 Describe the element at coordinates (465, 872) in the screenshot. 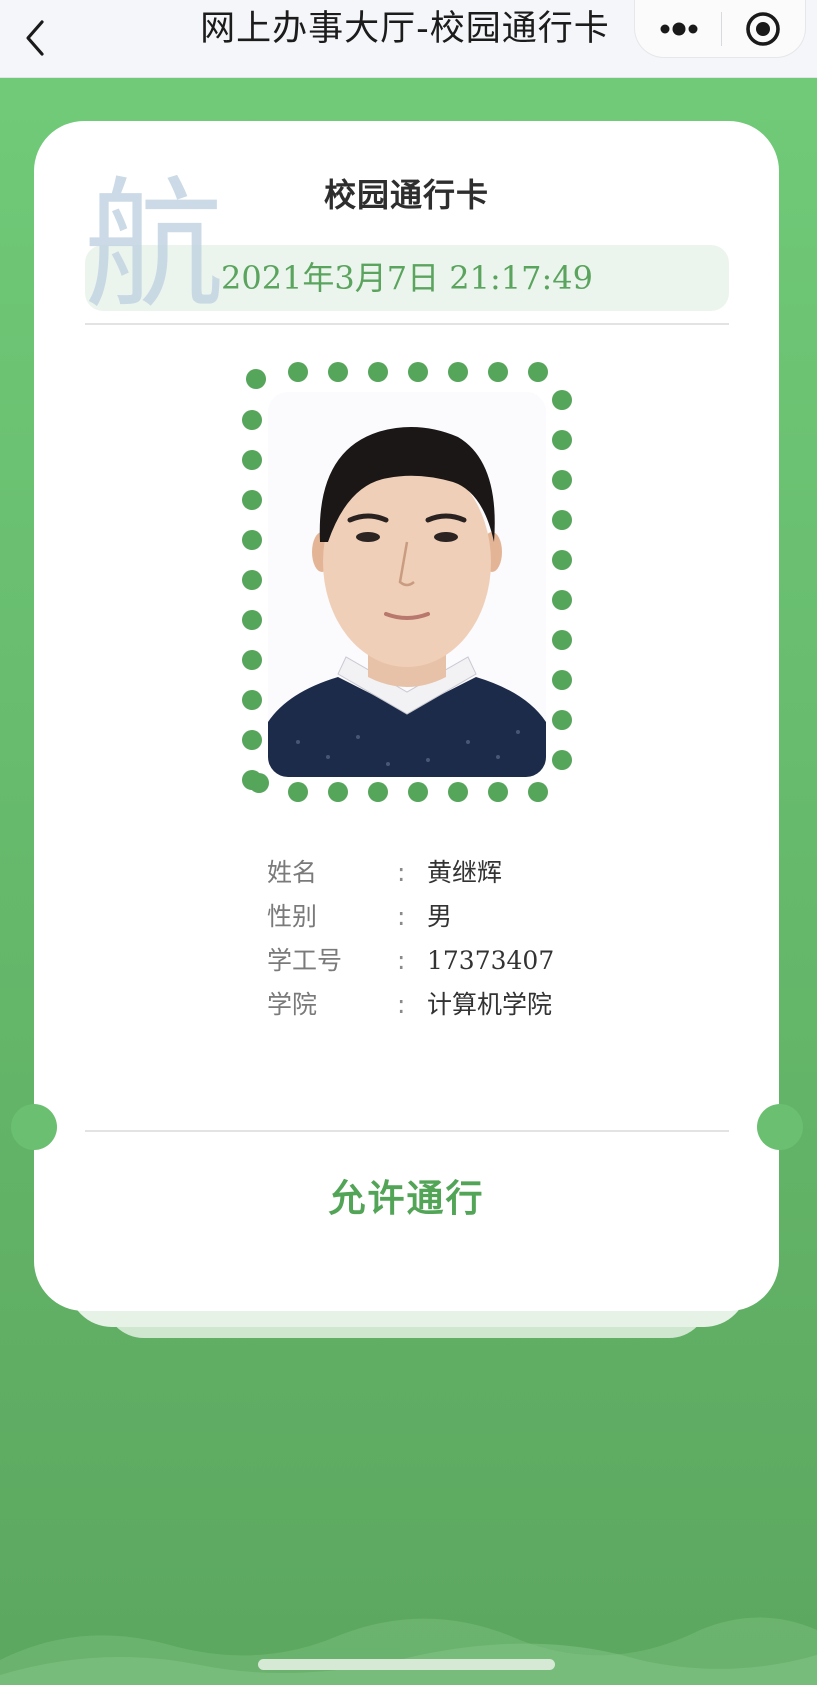

I see `student-name: 黄继辉` at that location.